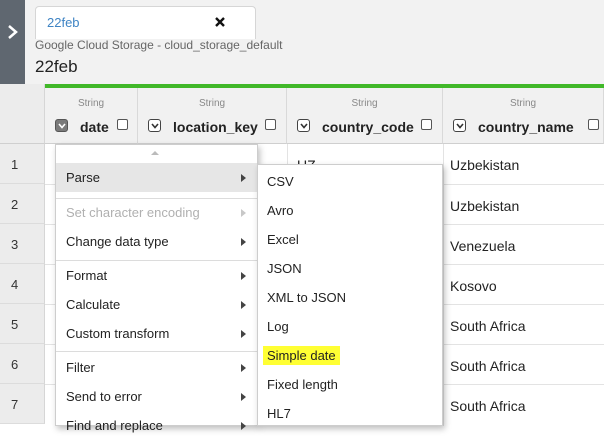 The width and height of the screenshot is (604, 440). What do you see at coordinates (22, 284) in the screenshot?
I see `row-number: 4` at bounding box center [22, 284].